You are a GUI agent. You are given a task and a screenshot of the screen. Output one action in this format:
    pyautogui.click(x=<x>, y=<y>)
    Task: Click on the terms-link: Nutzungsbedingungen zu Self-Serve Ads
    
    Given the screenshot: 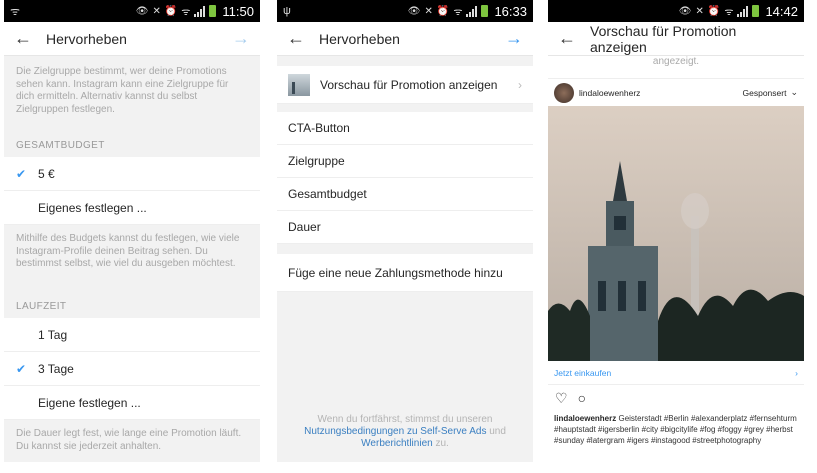 What is the action you would take?
    pyautogui.click(x=395, y=431)
    